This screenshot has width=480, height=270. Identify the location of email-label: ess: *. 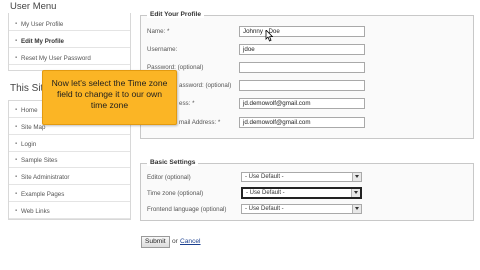
(187, 103).